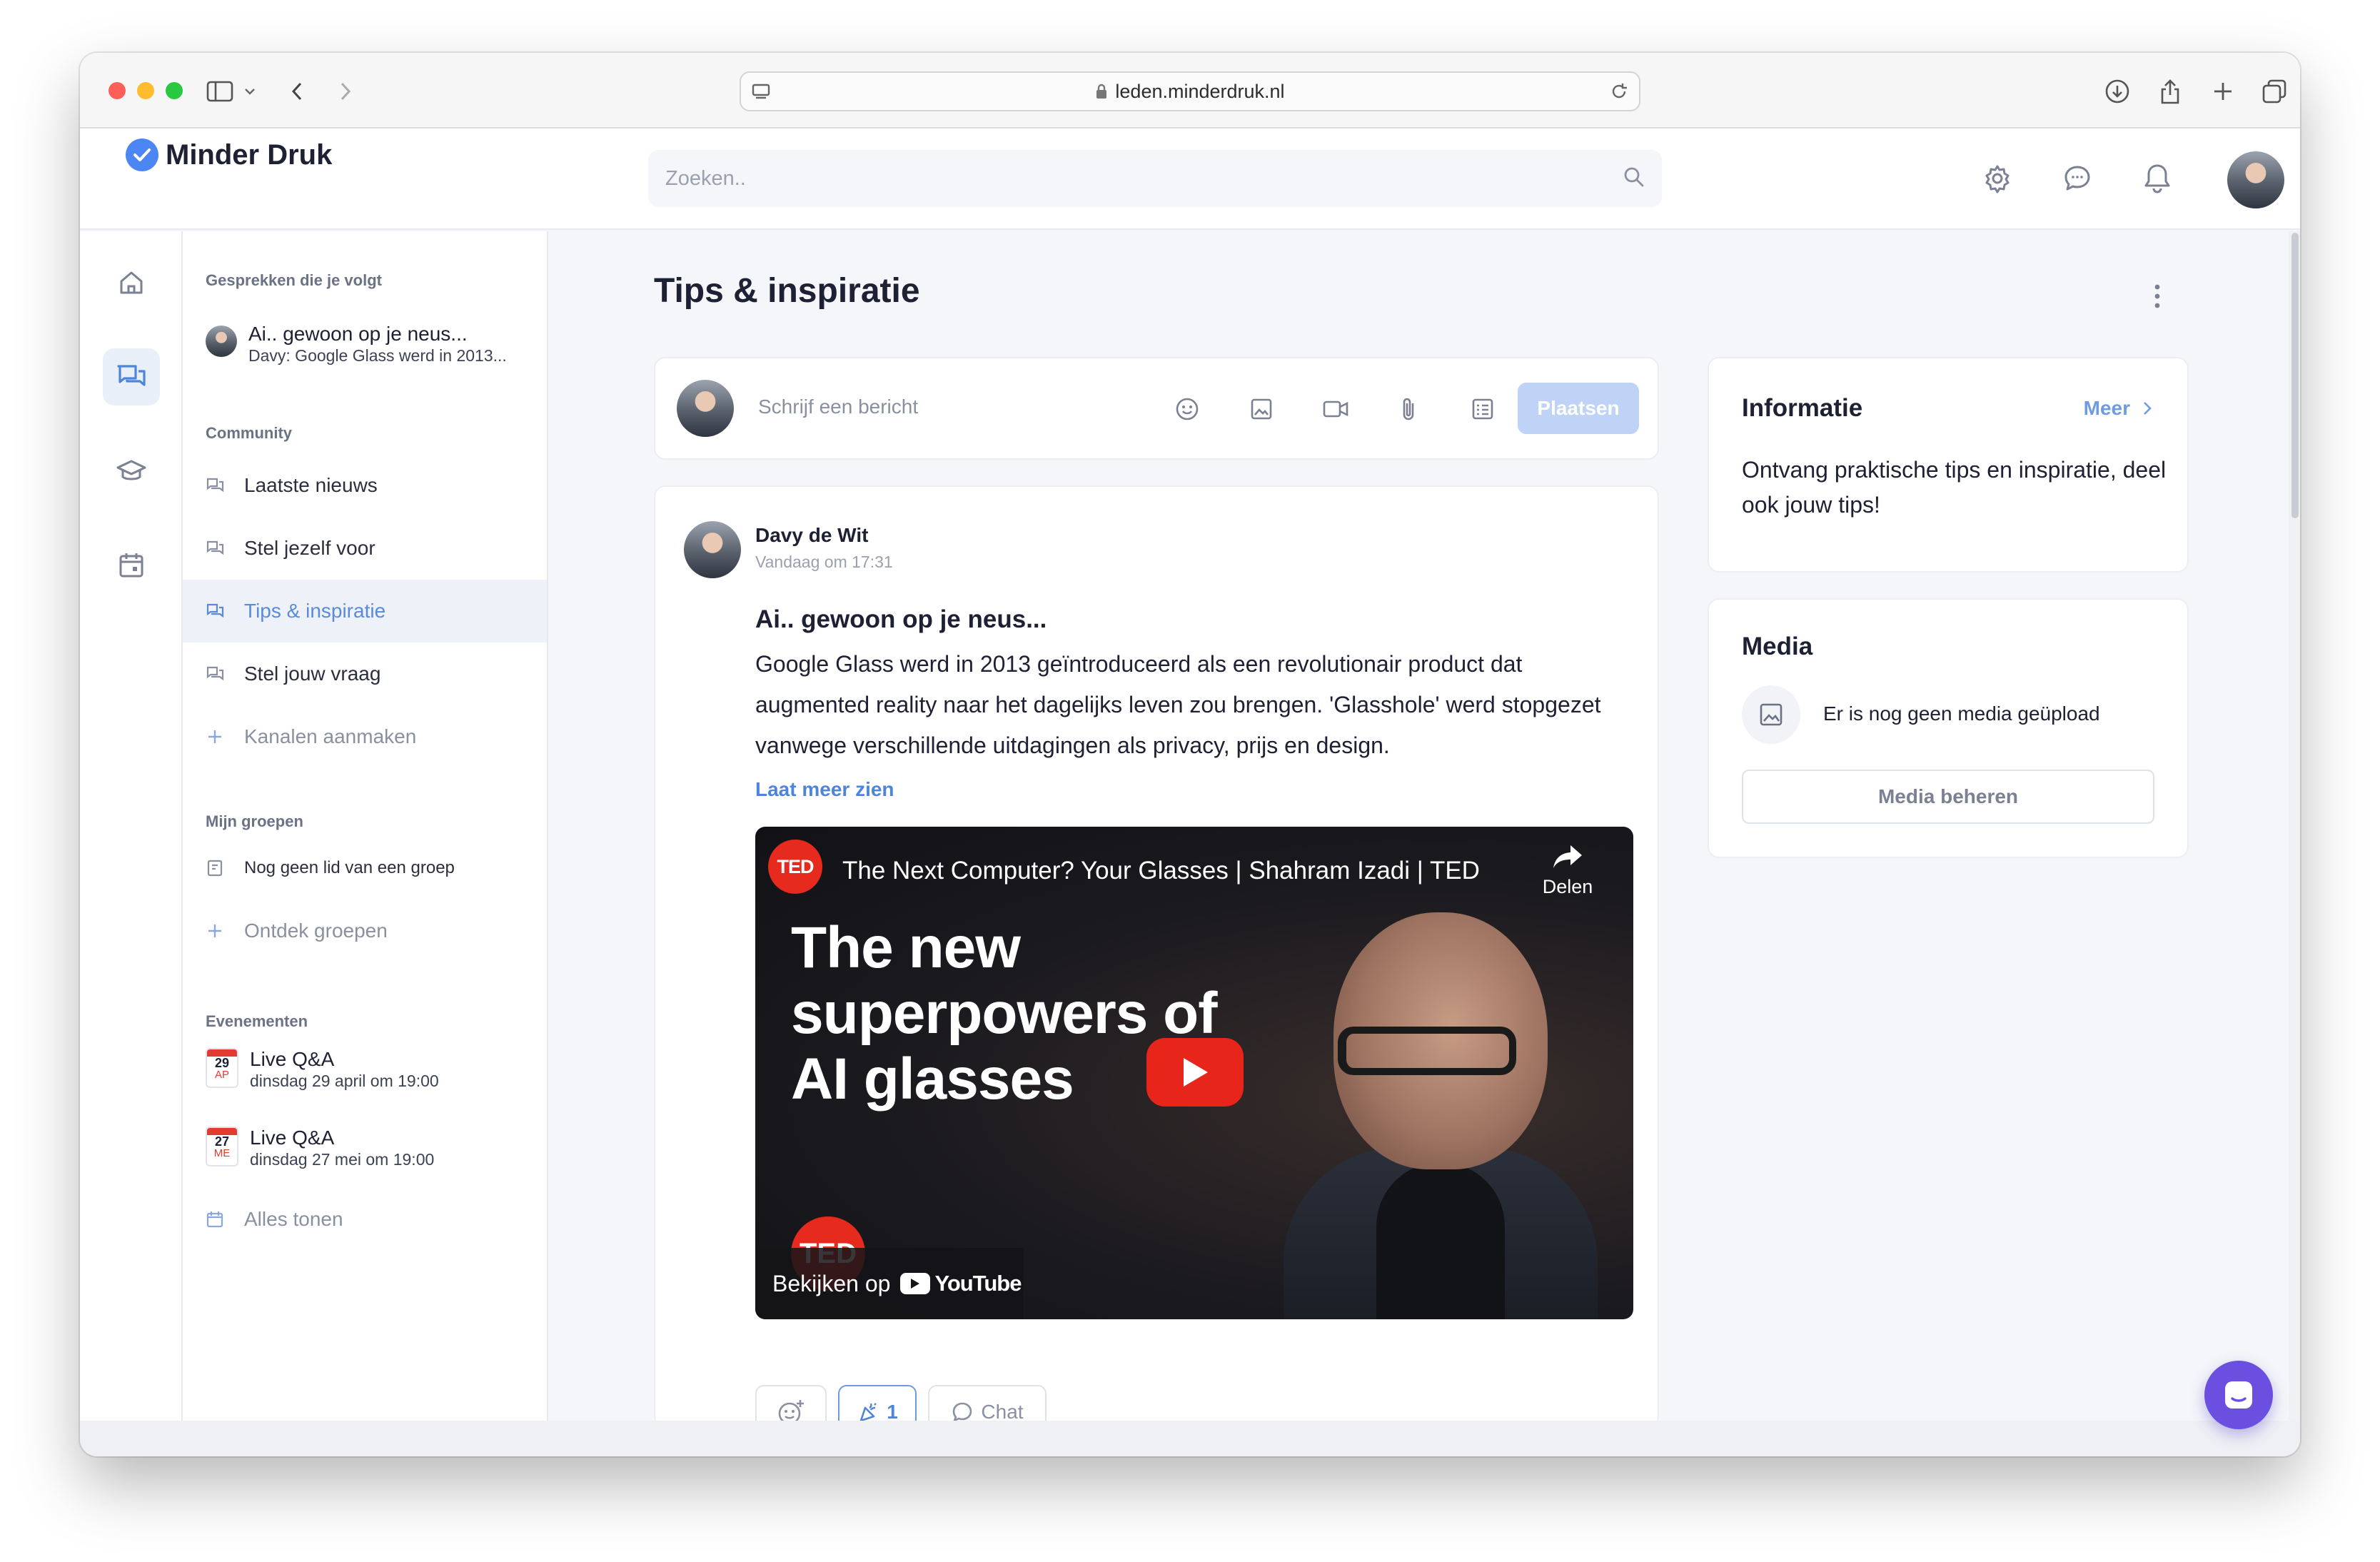 The height and width of the screenshot is (1562, 2380). I want to click on channel-item-laatste-nieuws: Laatste nieuws, so click(365, 485).